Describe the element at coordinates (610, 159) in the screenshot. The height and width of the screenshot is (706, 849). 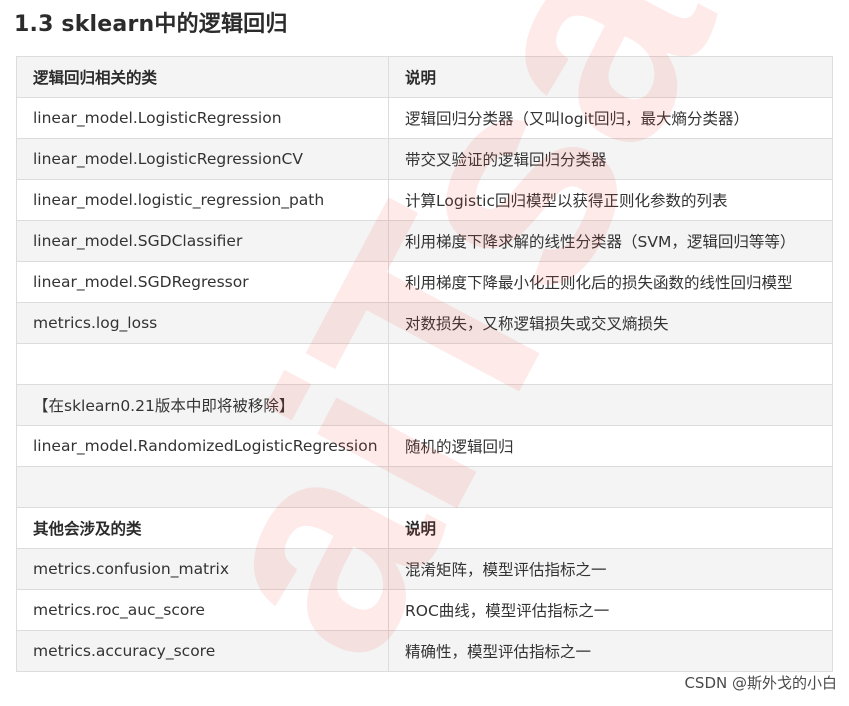
I see `description-cell: 带交叉验证的逻辑回归分类器` at that location.